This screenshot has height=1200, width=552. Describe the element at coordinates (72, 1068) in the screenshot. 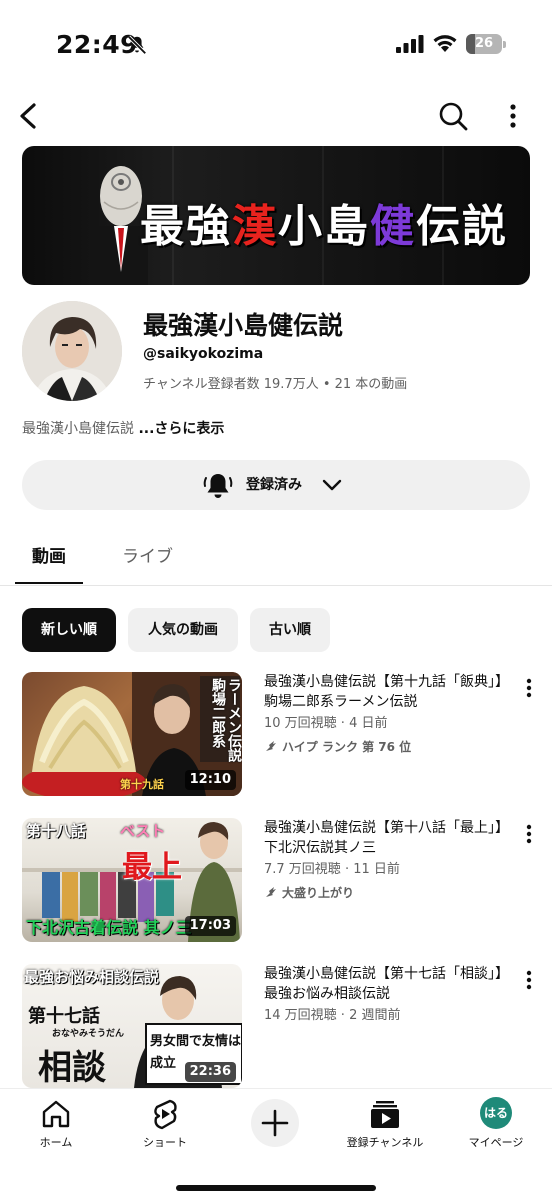

I see `thumbnail-caption: 相談` at that location.